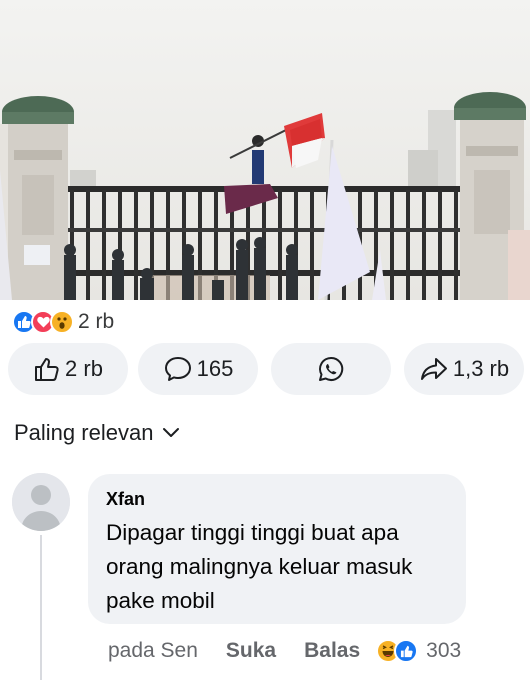  Describe the element at coordinates (178, 369) in the screenshot. I see `comment-bubble-icon` at that location.